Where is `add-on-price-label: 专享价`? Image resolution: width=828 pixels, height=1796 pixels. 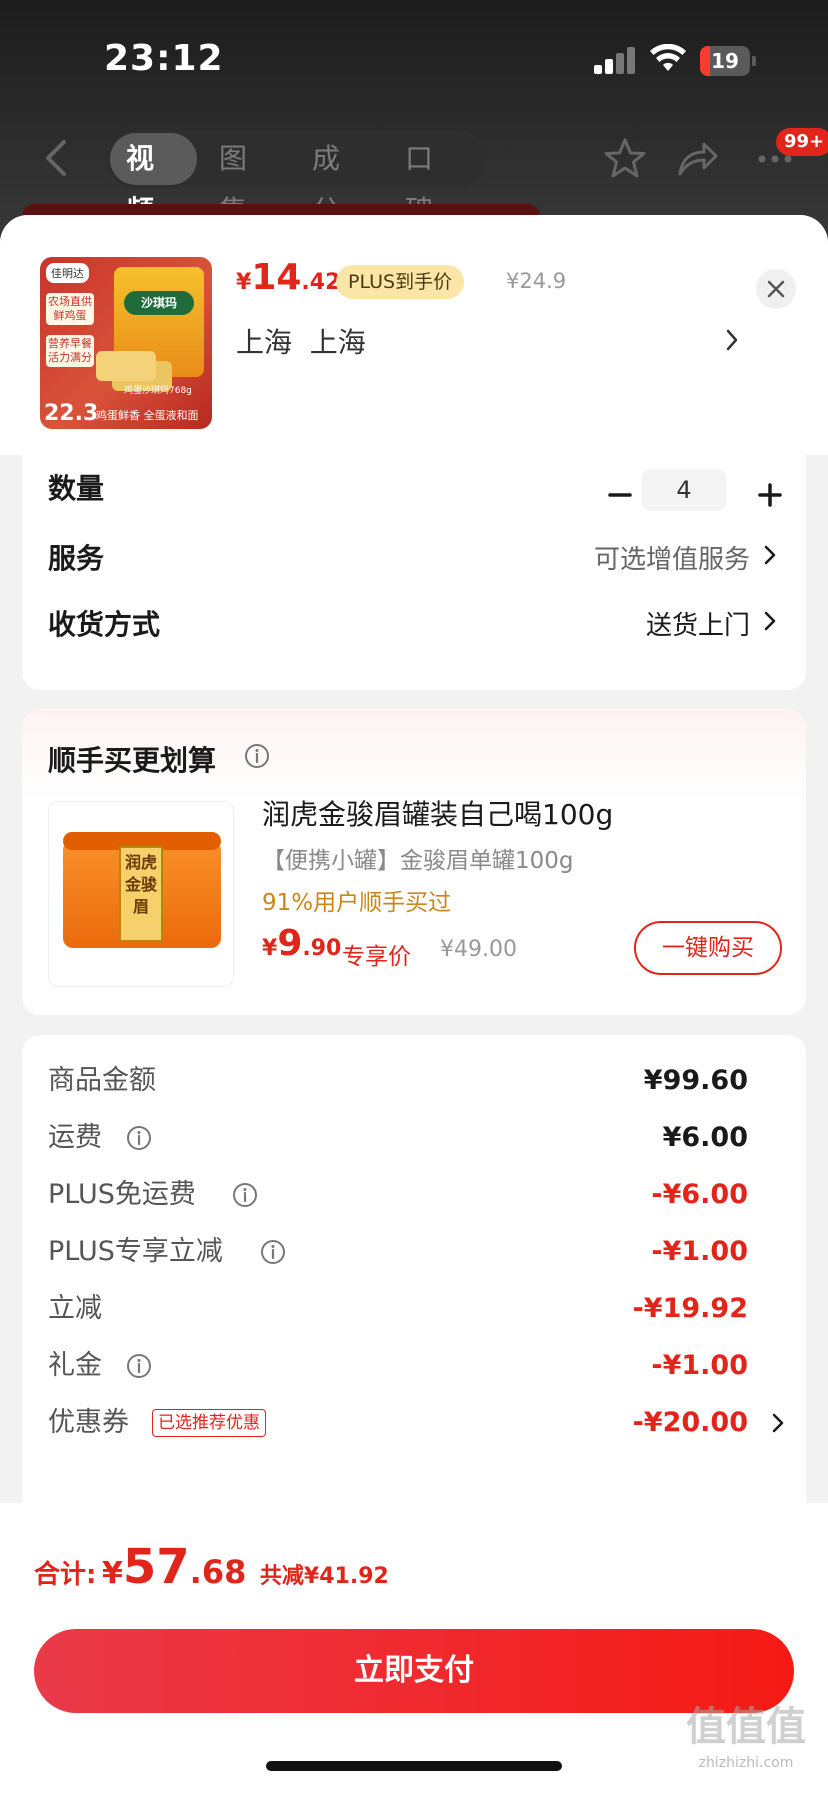
add-on-price-label: 专享价 is located at coordinates (376, 957).